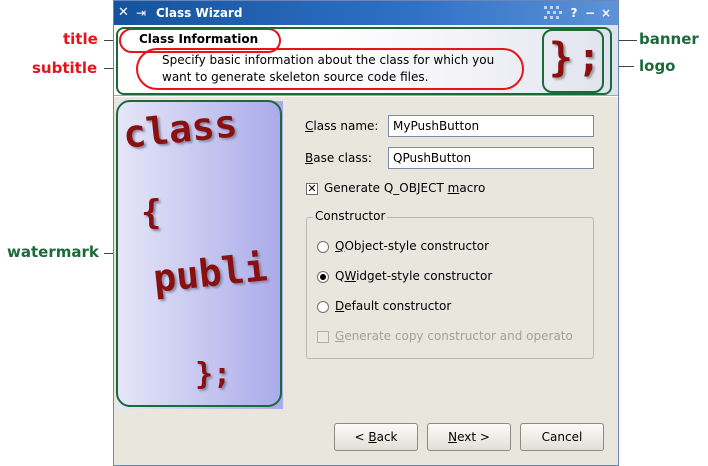 The image size is (708, 466). What do you see at coordinates (366, 13) in the screenshot?
I see `title-bar: ✕ ⇥ Class Wizard ? − ×` at bounding box center [366, 13].